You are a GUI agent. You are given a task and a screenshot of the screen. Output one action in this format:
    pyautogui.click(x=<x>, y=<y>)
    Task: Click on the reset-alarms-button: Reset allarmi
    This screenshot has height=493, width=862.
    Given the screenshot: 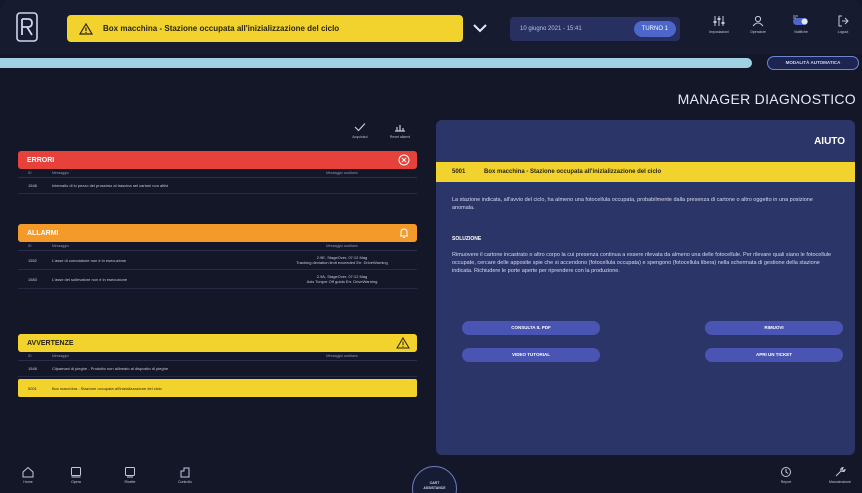 What is the action you would take?
    pyautogui.click(x=400, y=130)
    